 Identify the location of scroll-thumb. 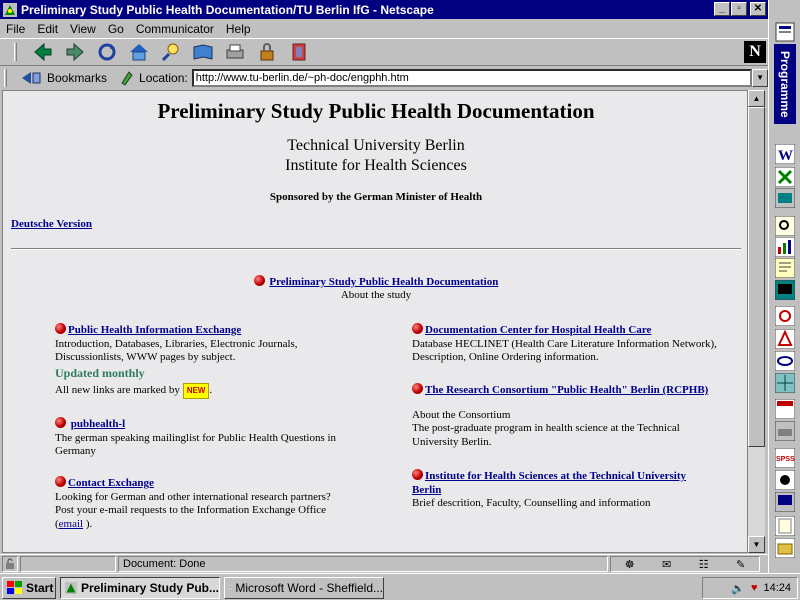
(756, 277).